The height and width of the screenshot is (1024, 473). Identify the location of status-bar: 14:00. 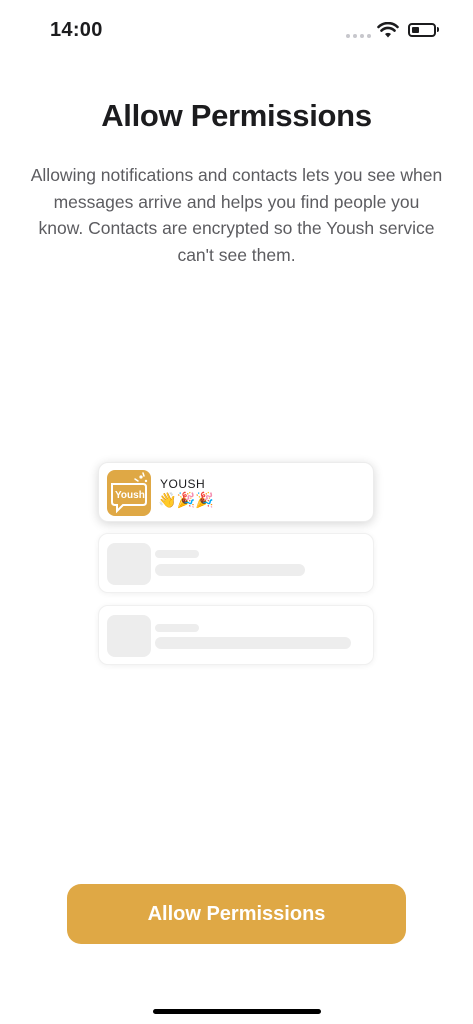
(236, 32).